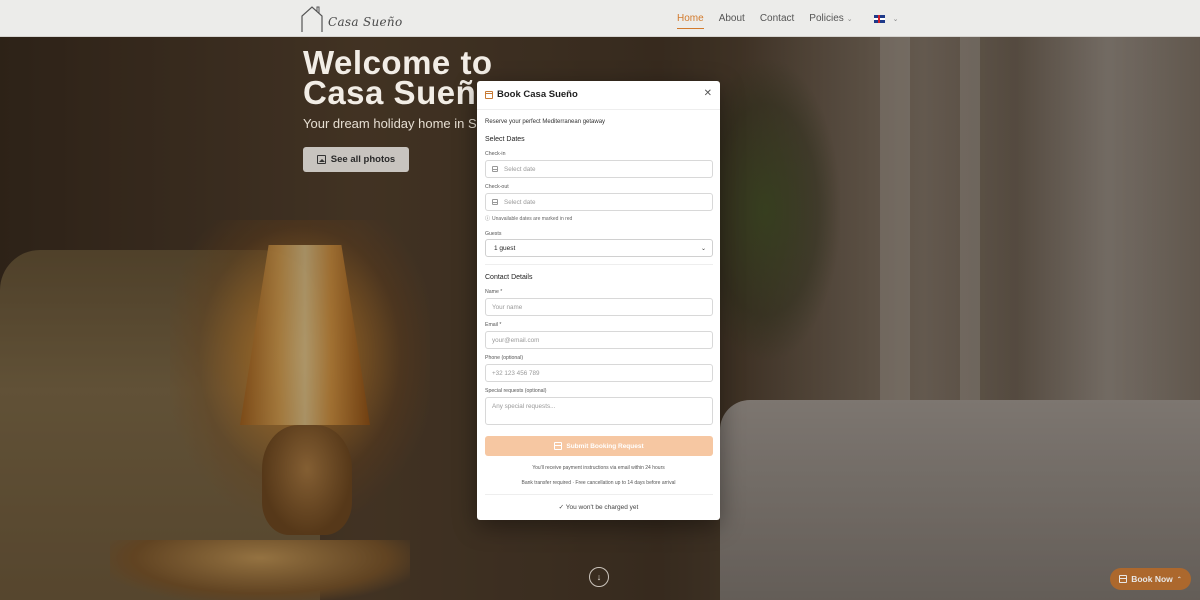  Describe the element at coordinates (879, 18) in the screenshot. I see `uk-flag-icon` at that location.